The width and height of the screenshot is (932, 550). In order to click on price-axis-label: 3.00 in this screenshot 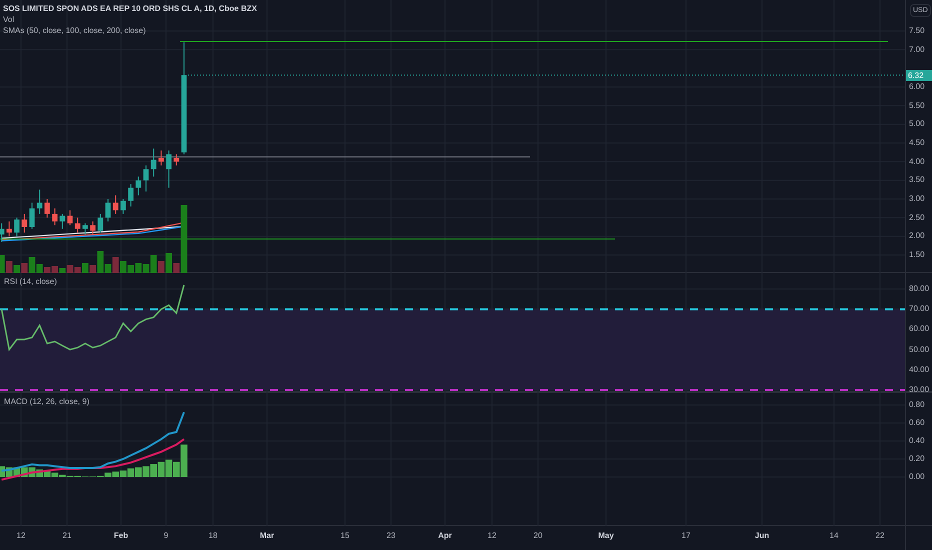, I will do `click(917, 199)`.